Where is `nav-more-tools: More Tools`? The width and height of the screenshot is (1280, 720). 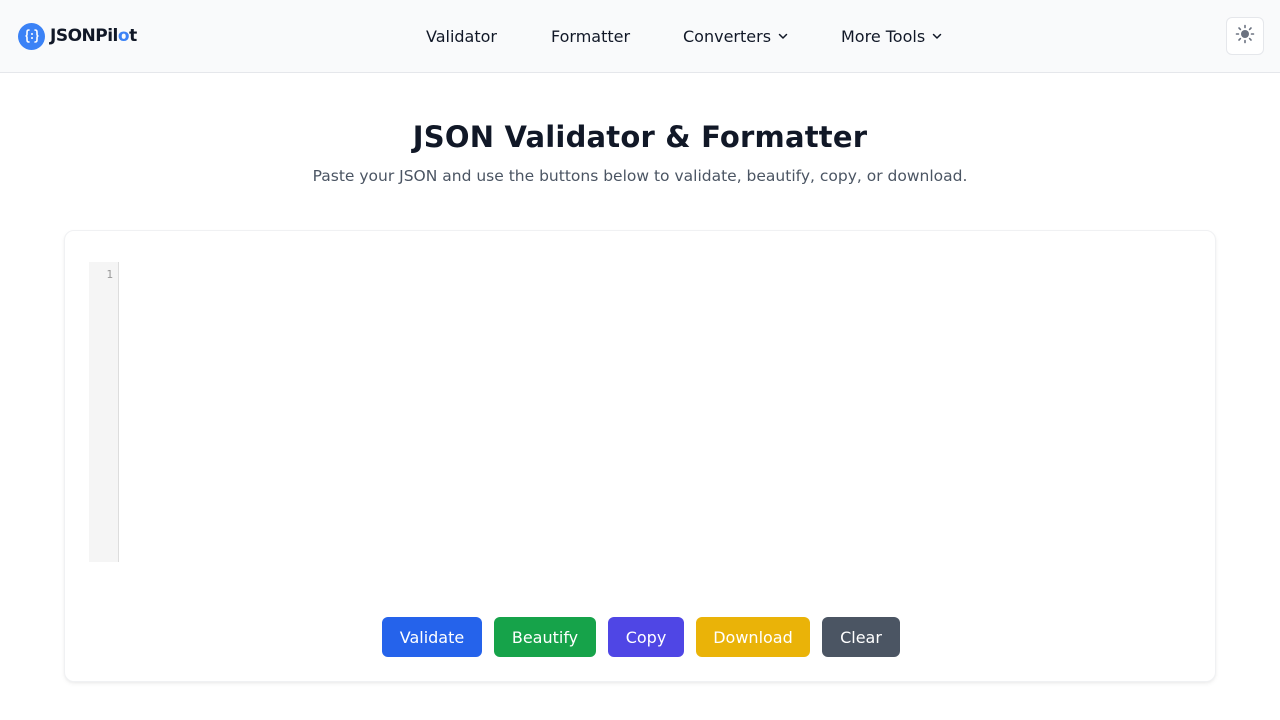
nav-more-tools: More Tools is located at coordinates (892, 36).